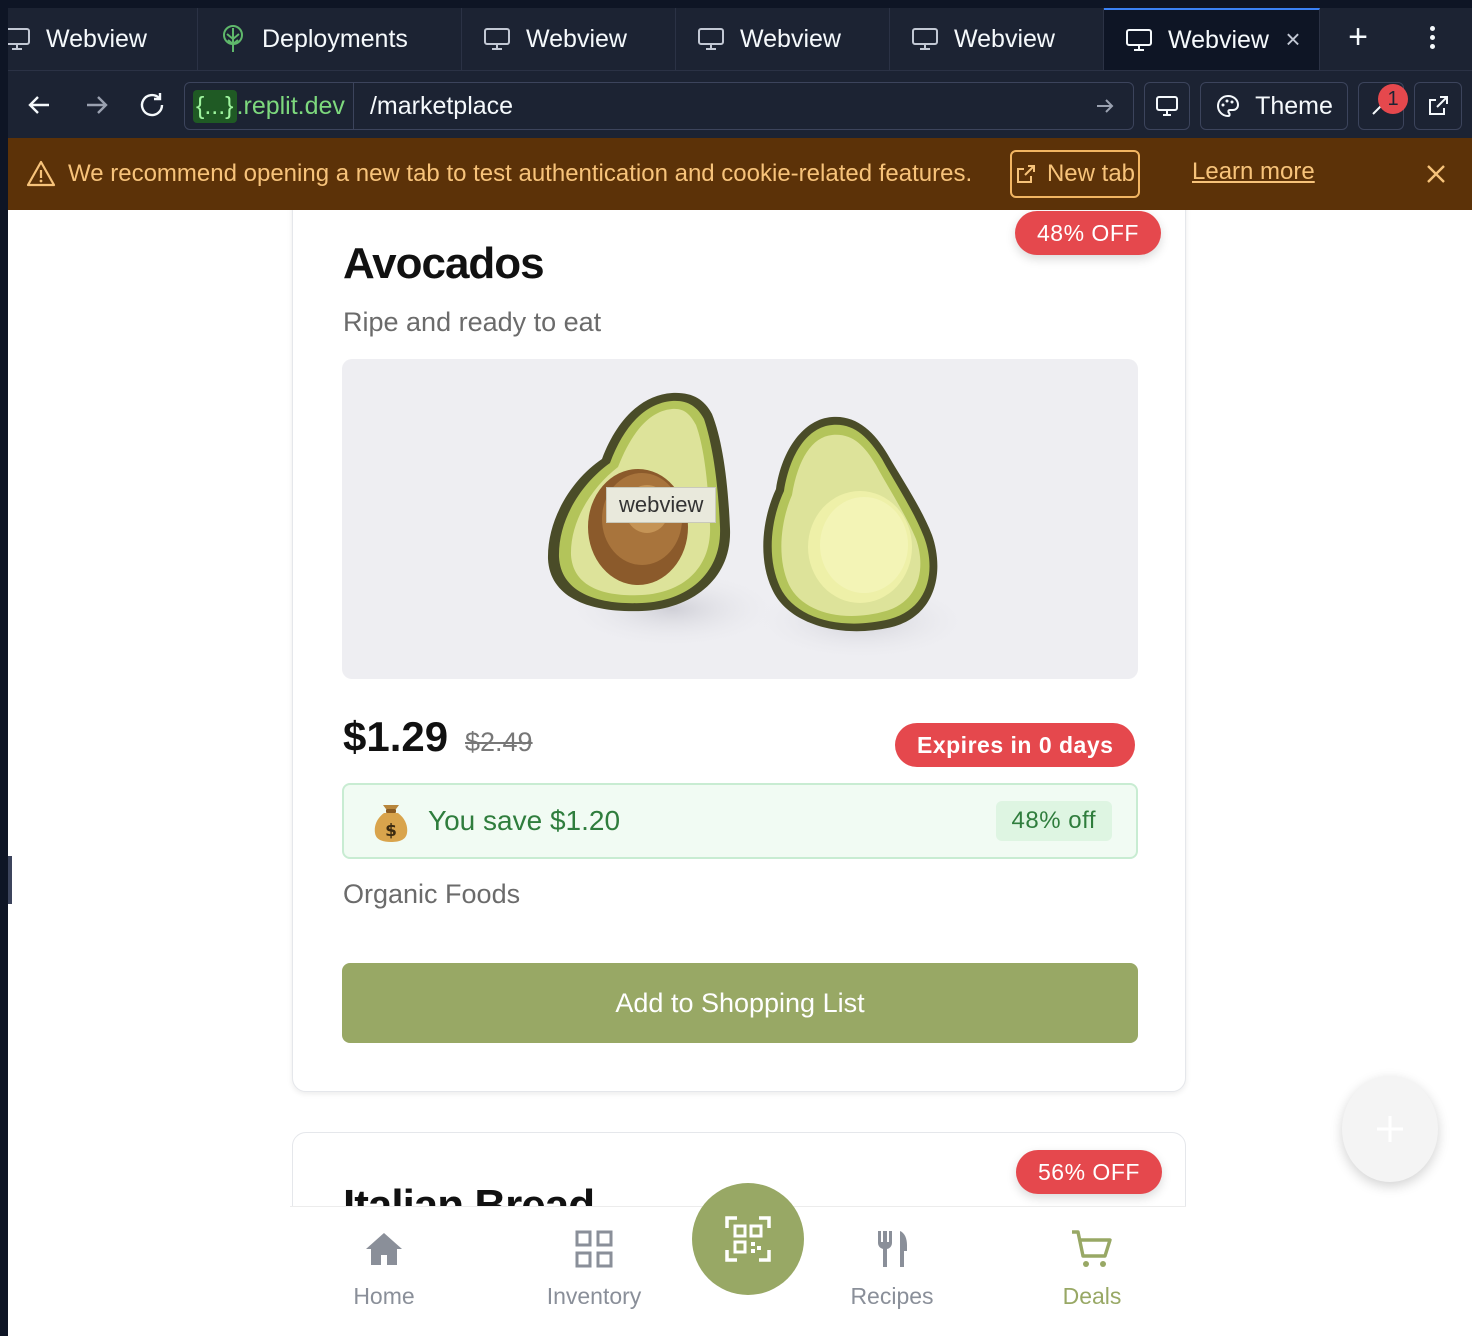 The width and height of the screenshot is (1472, 1336). Describe the element at coordinates (1088, 233) in the screenshot. I see `discount-badge: 48% OFF` at that location.